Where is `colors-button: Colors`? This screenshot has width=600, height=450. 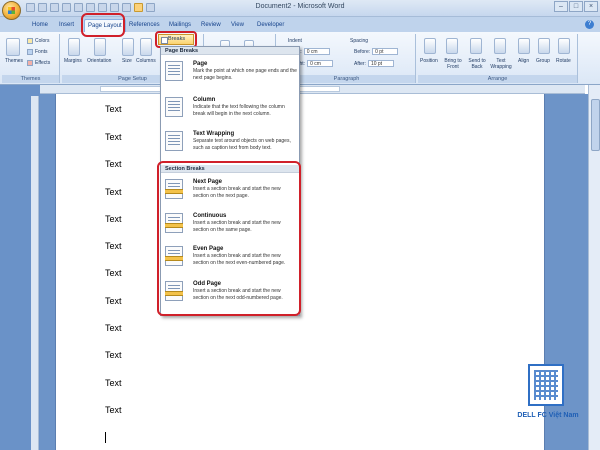 colors-button: Colors is located at coordinates (38, 41).